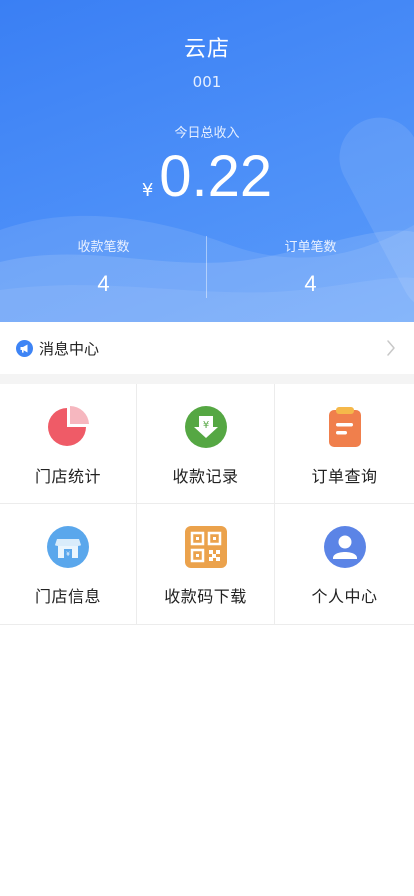 The image size is (414, 896). Describe the element at coordinates (207, 379) in the screenshot. I see `section-gap` at that location.